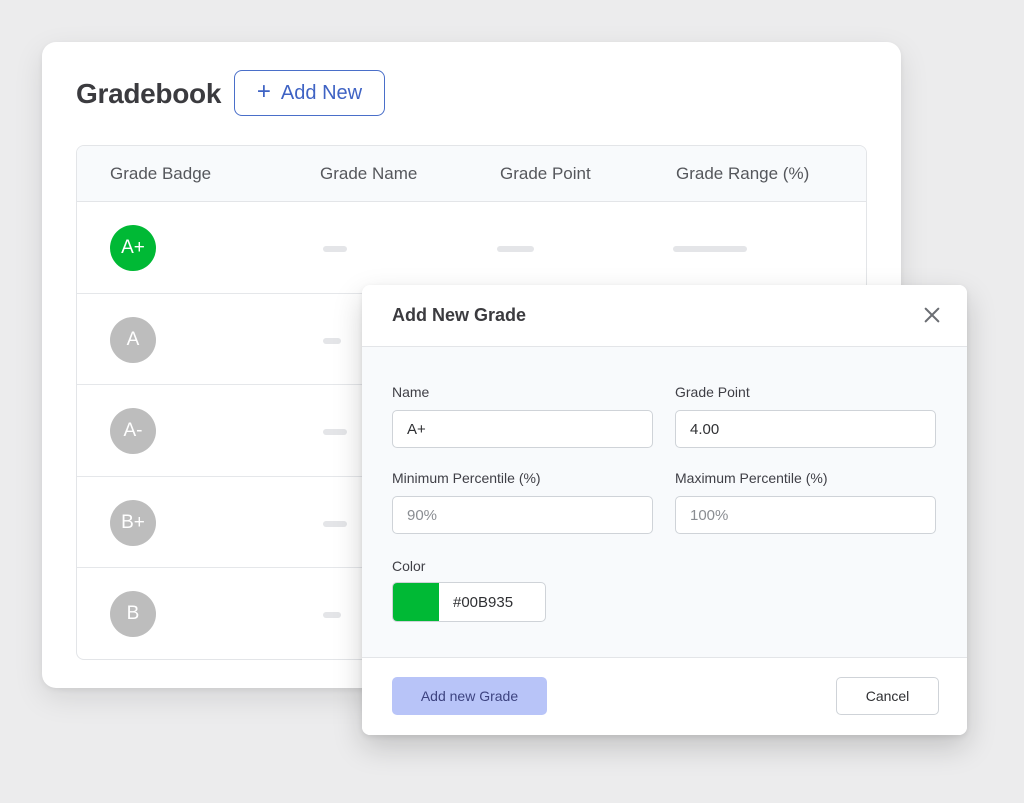  I want to click on modal-footer: Add new Grade Cancel, so click(664, 696).